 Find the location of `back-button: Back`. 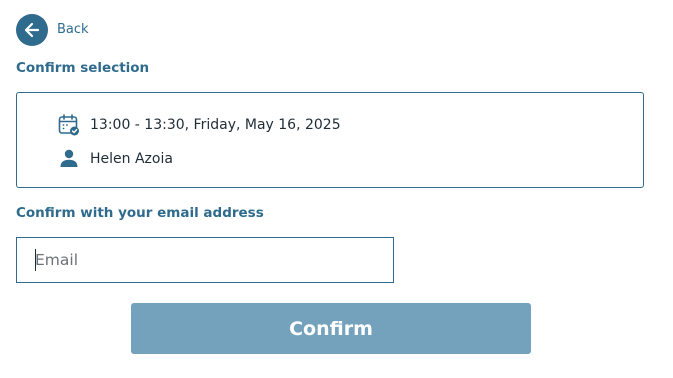

back-button: Back is located at coordinates (52, 30).